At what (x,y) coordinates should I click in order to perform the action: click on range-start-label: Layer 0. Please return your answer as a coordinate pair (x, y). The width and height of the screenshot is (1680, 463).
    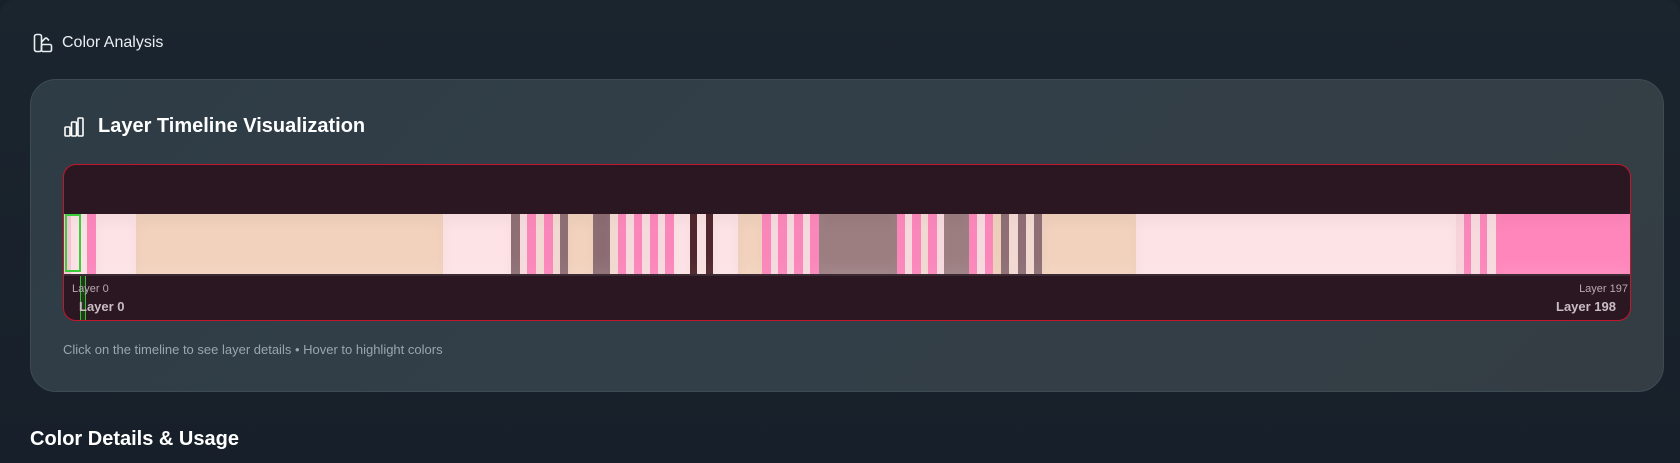
    Looking at the image, I should click on (102, 306).